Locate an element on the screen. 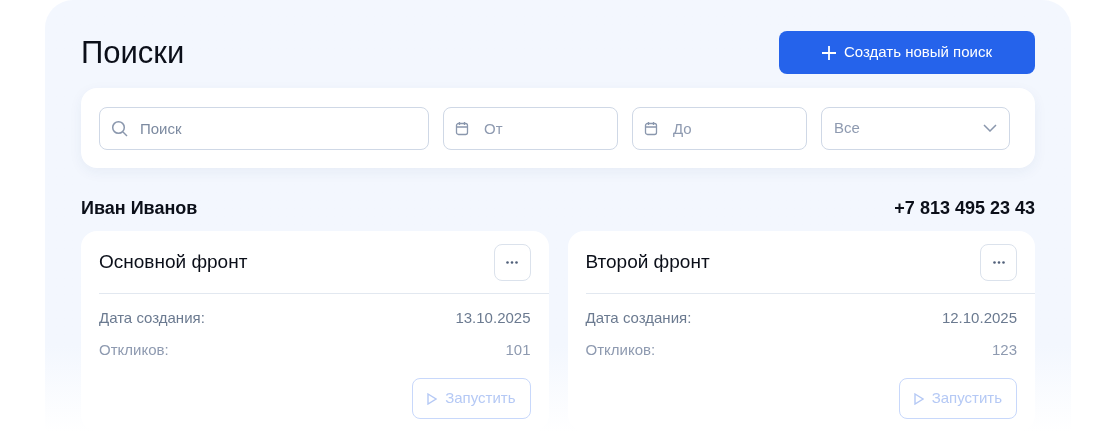 This screenshot has width=1116, height=432. row-value: 101 is located at coordinates (518, 349).